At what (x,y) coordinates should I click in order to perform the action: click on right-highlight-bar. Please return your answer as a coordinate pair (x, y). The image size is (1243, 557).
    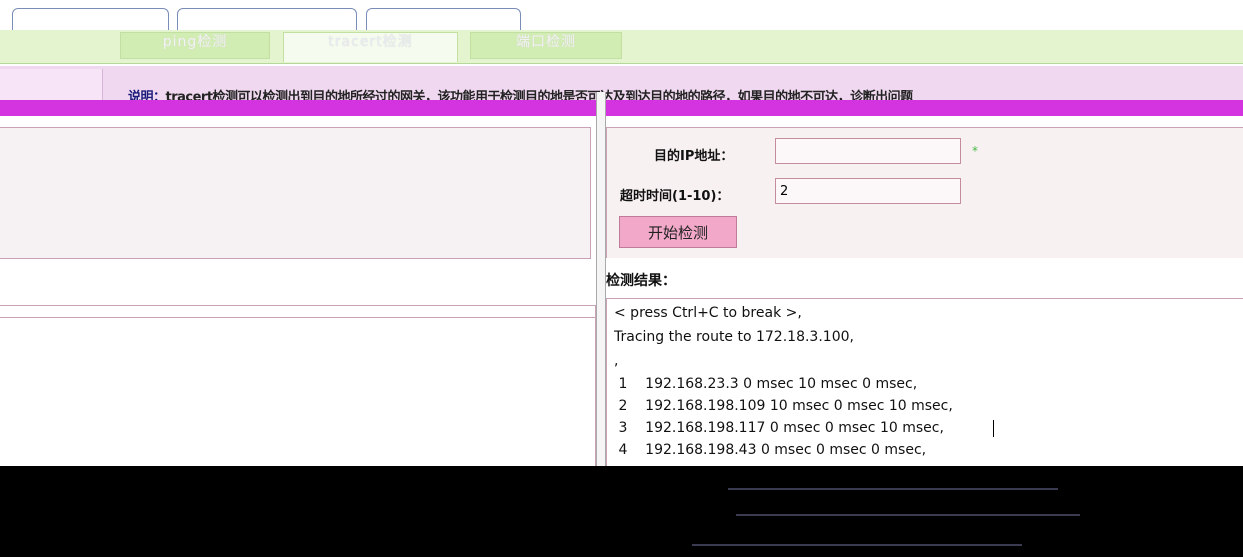
    Looking at the image, I should click on (923, 108).